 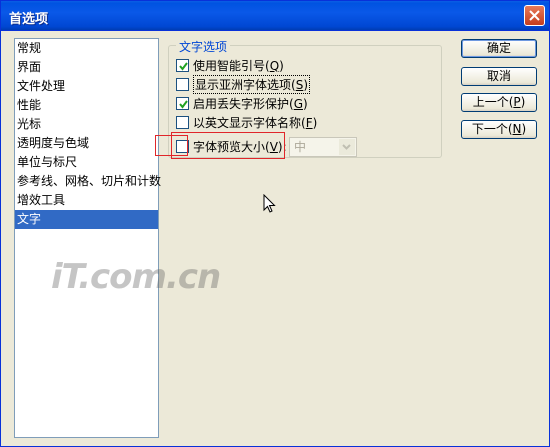 What do you see at coordinates (182, 84) in the screenshot?
I see `asian-options-checkbox` at bounding box center [182, 84].